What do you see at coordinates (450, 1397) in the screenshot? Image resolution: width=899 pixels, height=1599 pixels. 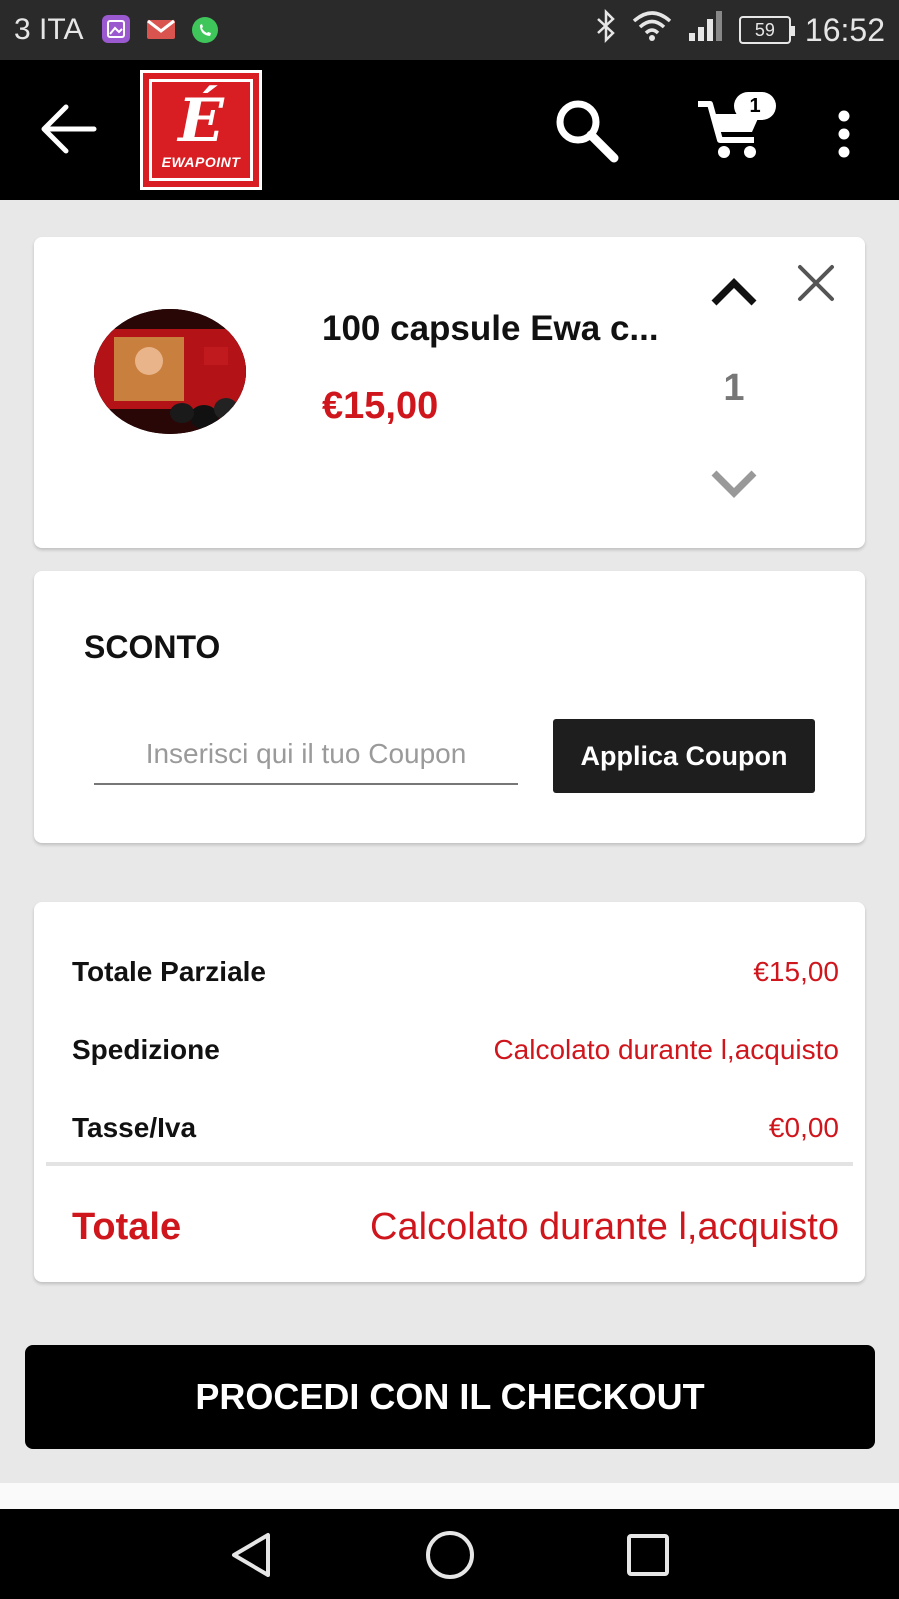 I see `checkout-button: PROCEDI CON IL CHECKOUT` at bounding box center [450, 1397].